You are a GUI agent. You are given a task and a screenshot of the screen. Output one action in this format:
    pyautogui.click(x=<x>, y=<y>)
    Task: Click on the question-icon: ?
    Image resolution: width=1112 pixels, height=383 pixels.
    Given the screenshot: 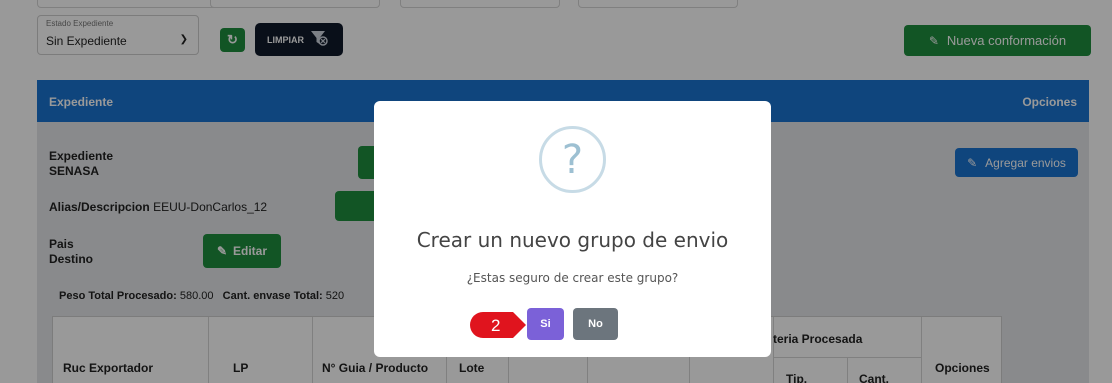 What is the action you would take?
    pyautogui.click(x=572, y=159)
    